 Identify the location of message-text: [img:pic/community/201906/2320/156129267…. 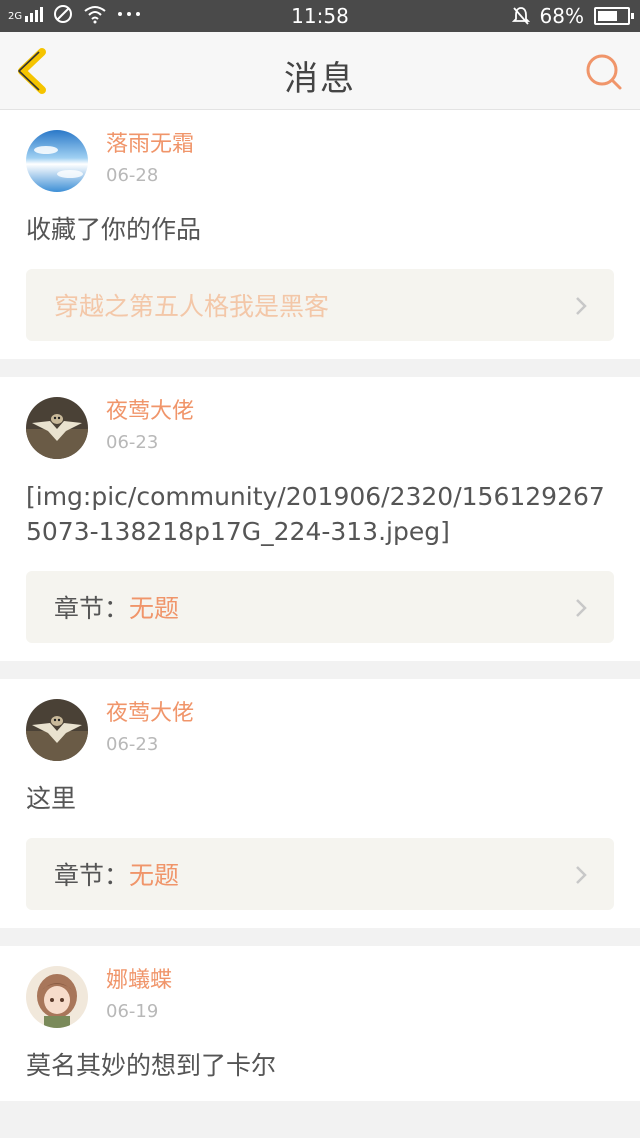
(315, 514).